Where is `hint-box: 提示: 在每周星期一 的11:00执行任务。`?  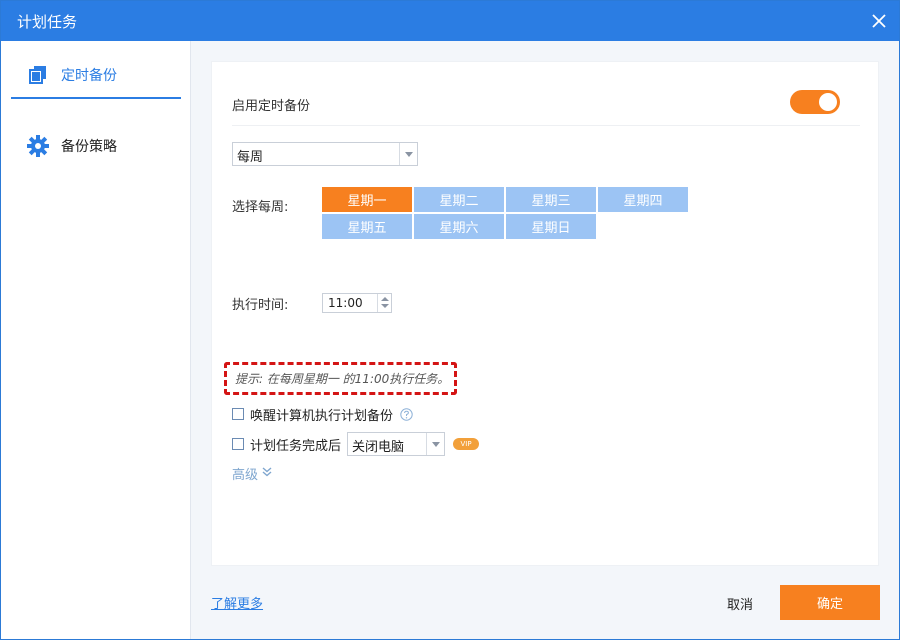 hint-box: 提示: 在每周星期一 的11:00执行任务。 is located at coordinates (340, 378).